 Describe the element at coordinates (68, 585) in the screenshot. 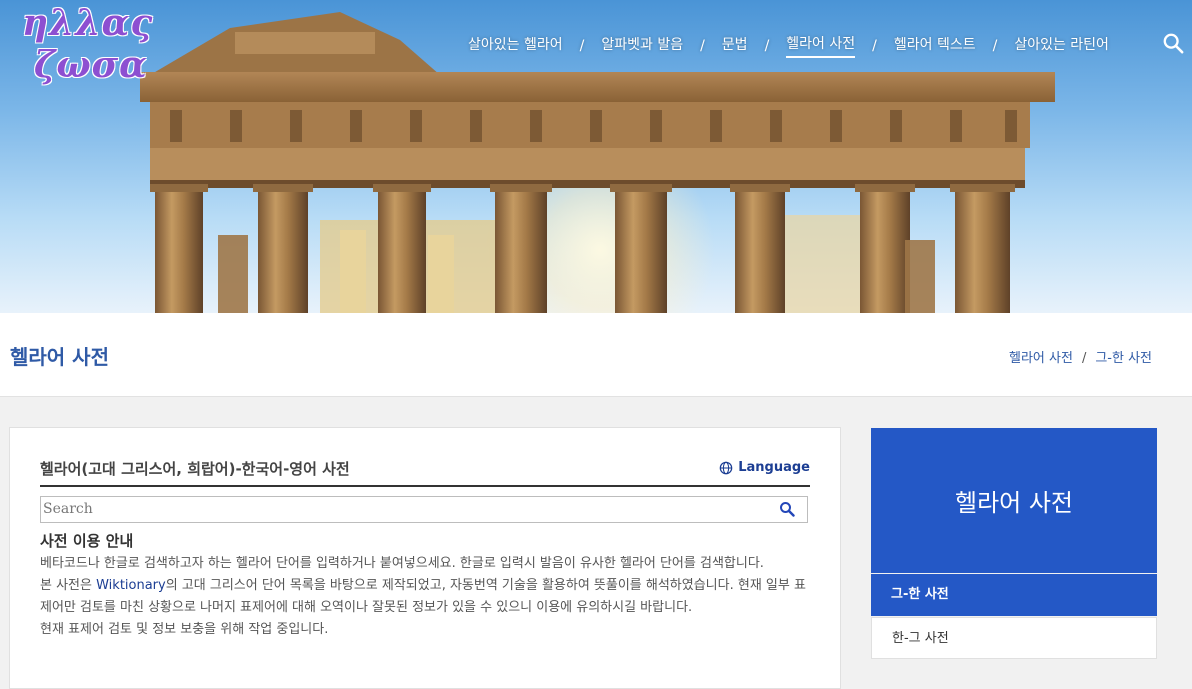

I see `guide-text: 본 사전은` at that location.